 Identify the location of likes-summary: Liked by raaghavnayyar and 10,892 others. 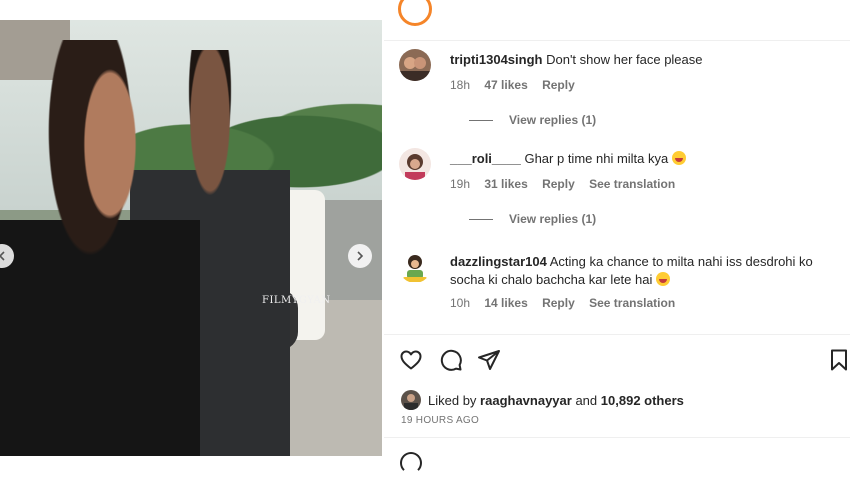
(542, 400).